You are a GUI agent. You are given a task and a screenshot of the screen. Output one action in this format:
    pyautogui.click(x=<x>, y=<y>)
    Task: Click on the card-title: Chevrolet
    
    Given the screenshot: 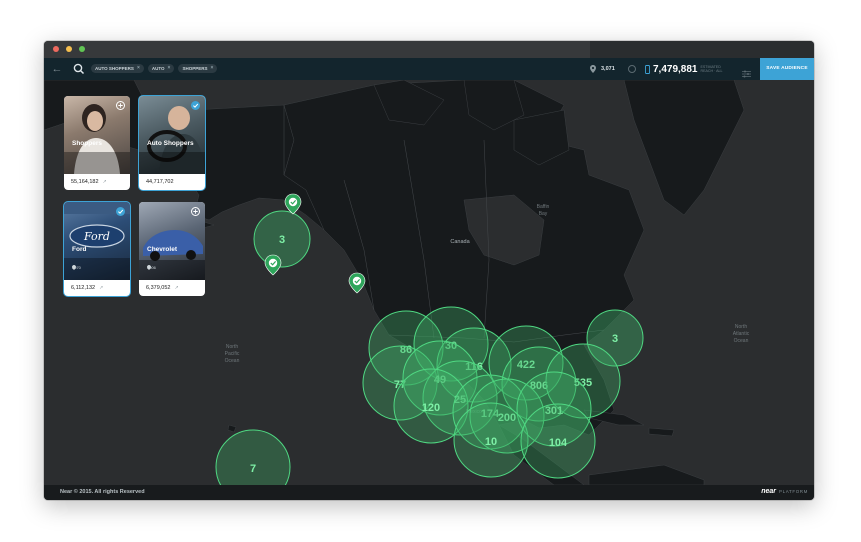 What is the action you would take?
    pyautogui.click(x=162, y=249)
    